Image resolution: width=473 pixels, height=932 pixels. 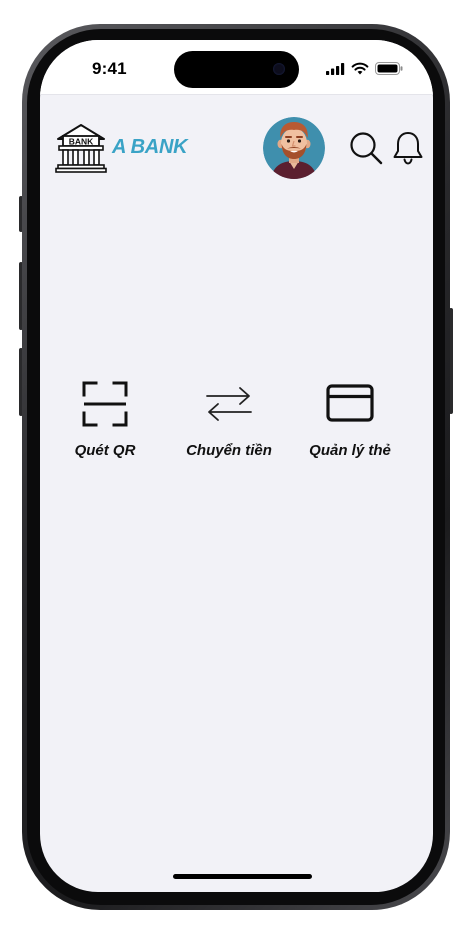 I want to click on bell-icon, so click(x=408, y=148).